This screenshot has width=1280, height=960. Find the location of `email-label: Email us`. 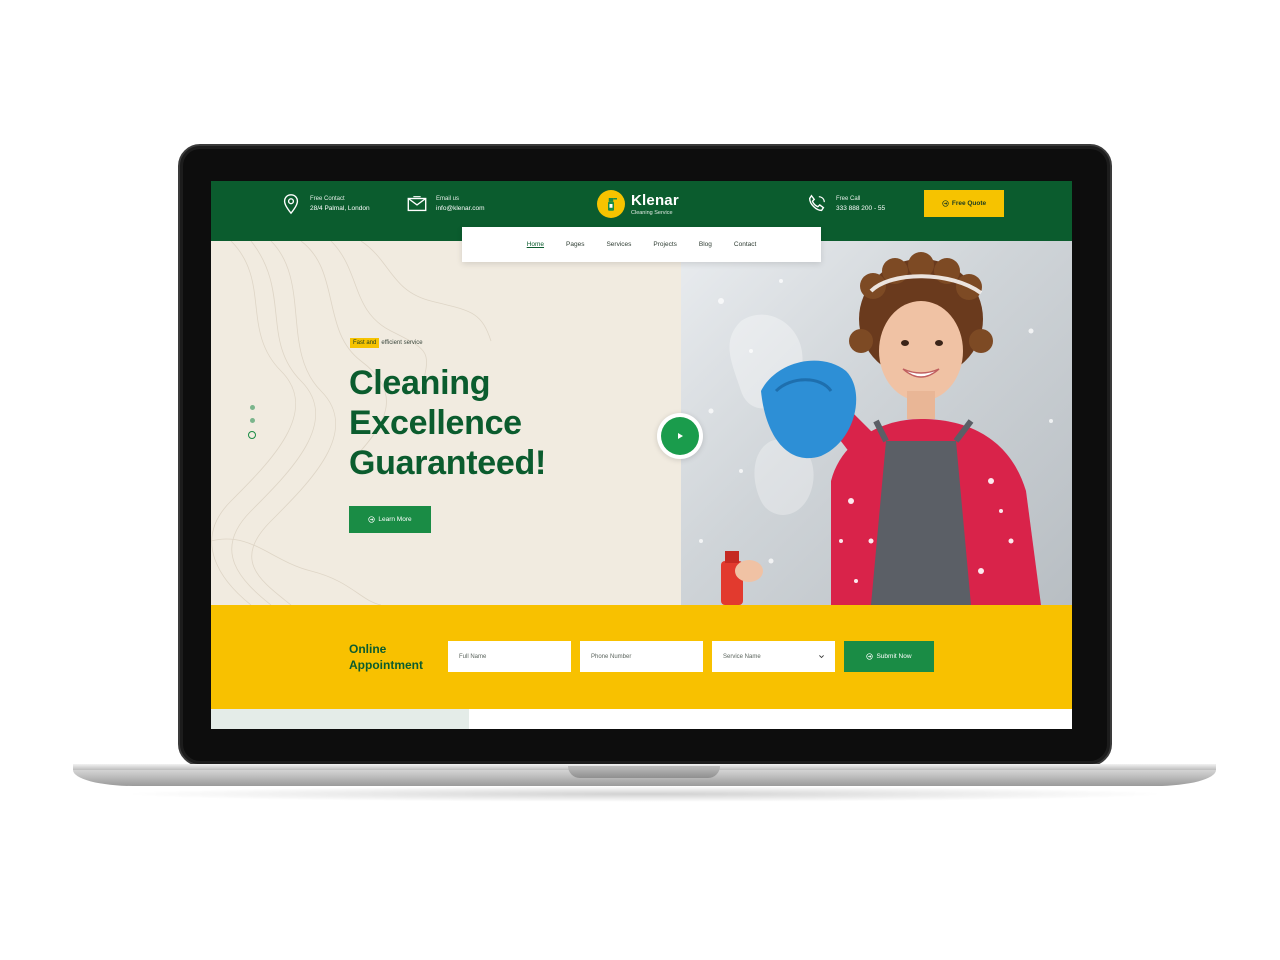

email-label: Email us is located at coordinates (448, 199).